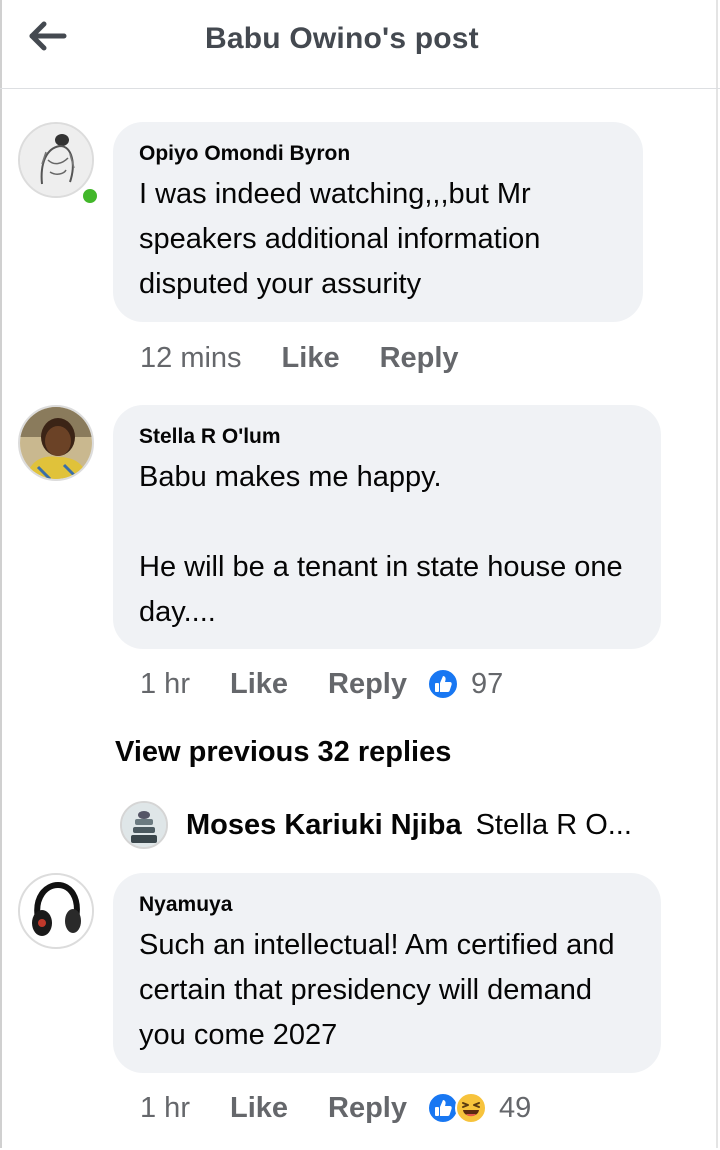  Describe the element at coordinates (321, 684) in the screenshot. I see `comment-actions-2: 1 hr Like Reply 97` at that location.